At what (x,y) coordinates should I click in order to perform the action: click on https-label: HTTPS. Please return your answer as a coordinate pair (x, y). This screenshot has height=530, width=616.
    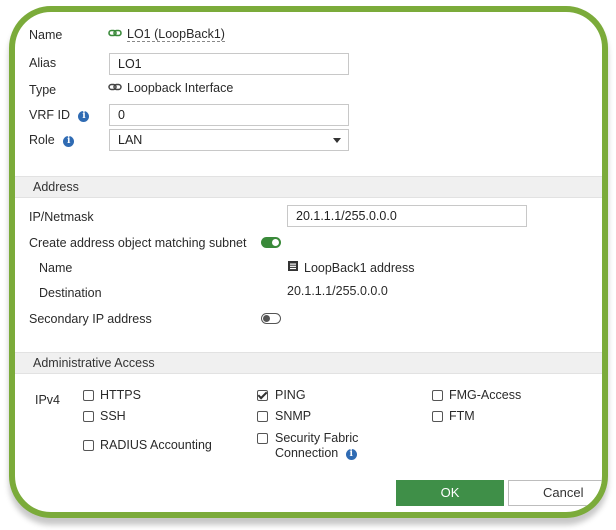
    Looking at the image, I should click on (120, 395).